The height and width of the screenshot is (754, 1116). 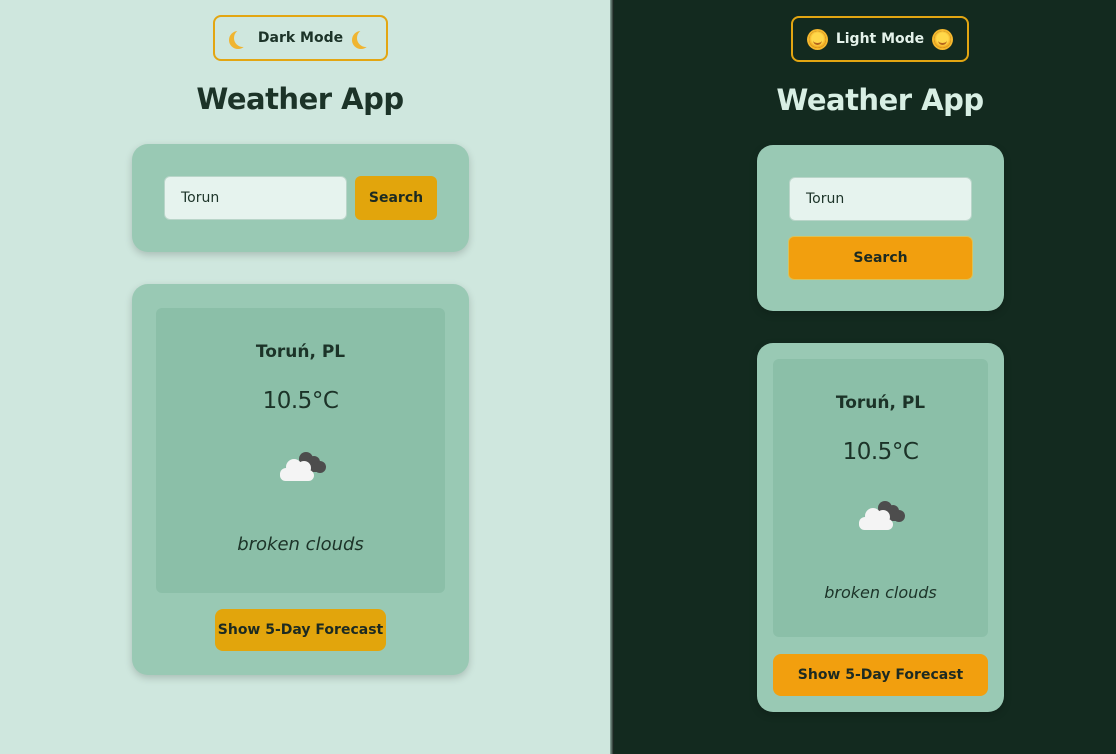 I want to click on light-mode-label: Light Mode, so click(x=880, y=39).